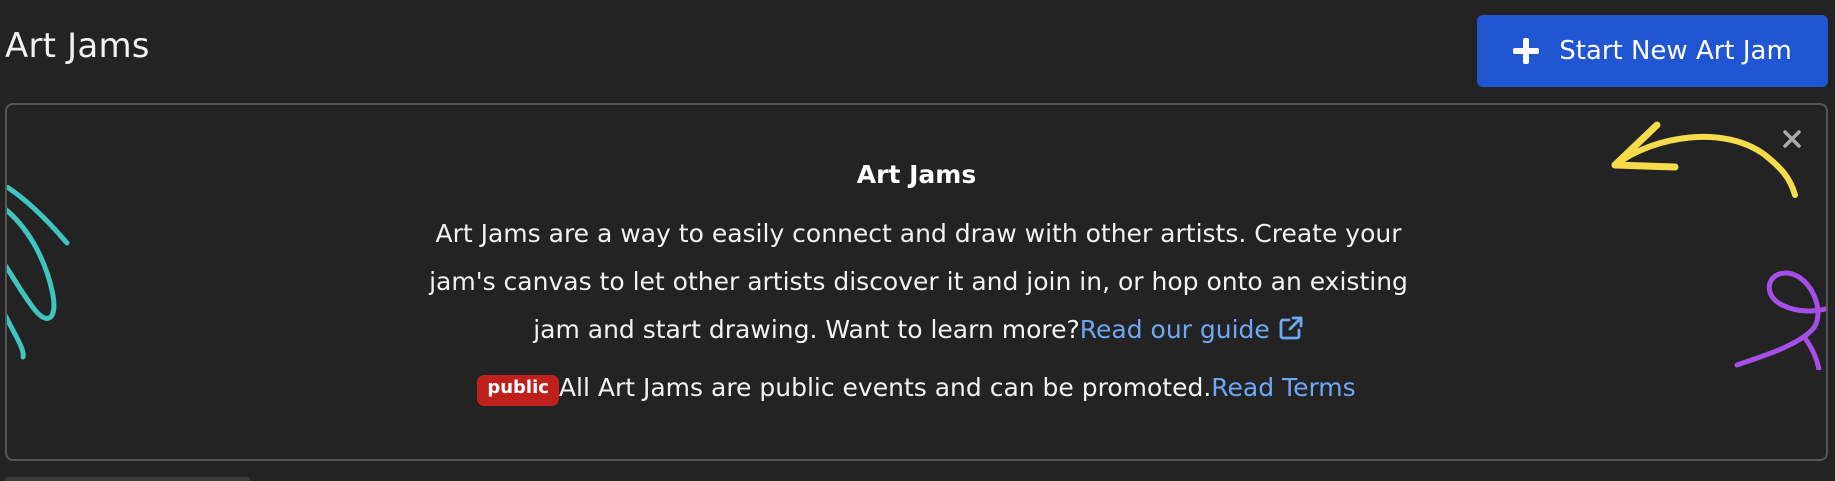 Image resolution: width=1835 pixels, height=481 pixels. What do you see at coordinates (1792, 139) in the screenshot?
I see `close-icon` at bounding box center [1792, 139].